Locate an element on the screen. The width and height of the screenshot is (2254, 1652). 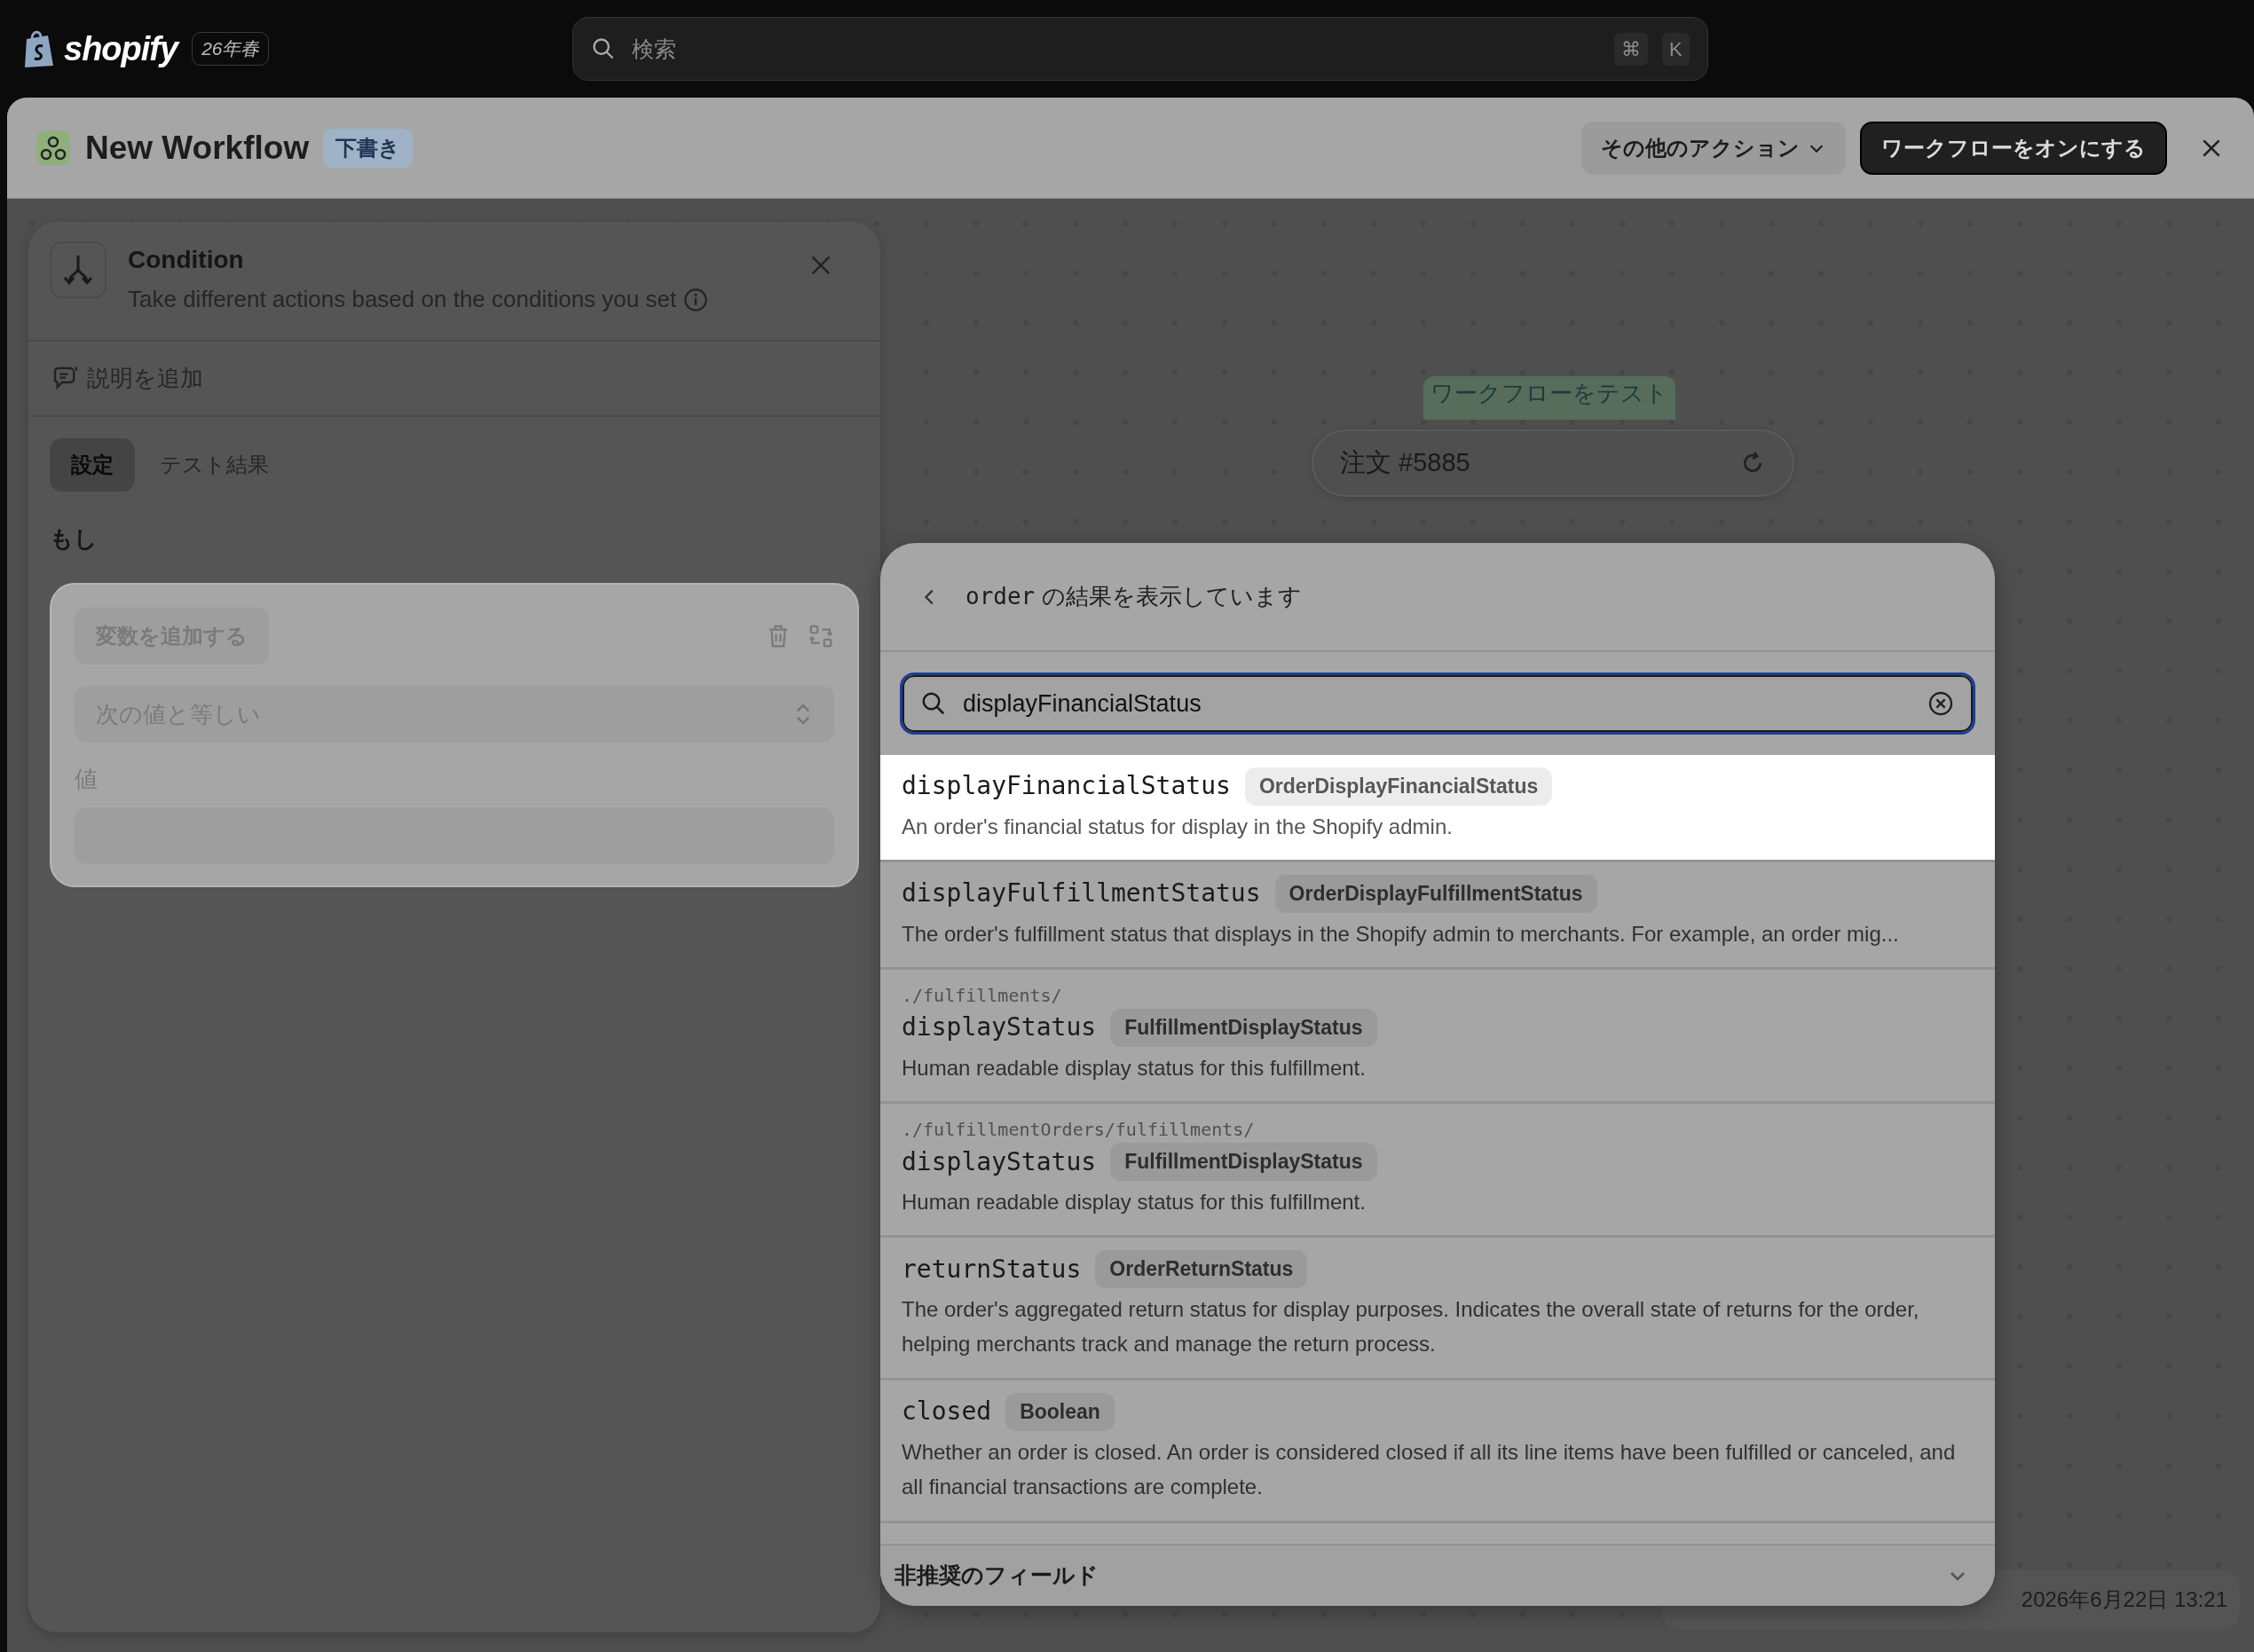
search-bar: 検索 ⌘ K is located at coordinates (1139, 49).